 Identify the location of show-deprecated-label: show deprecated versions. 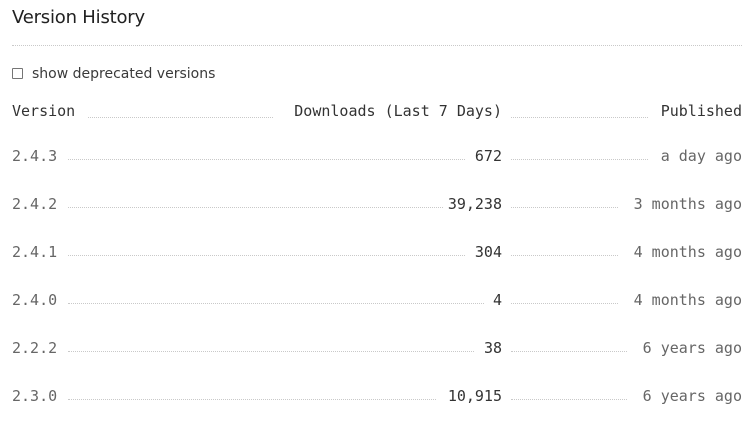
(123, 74).